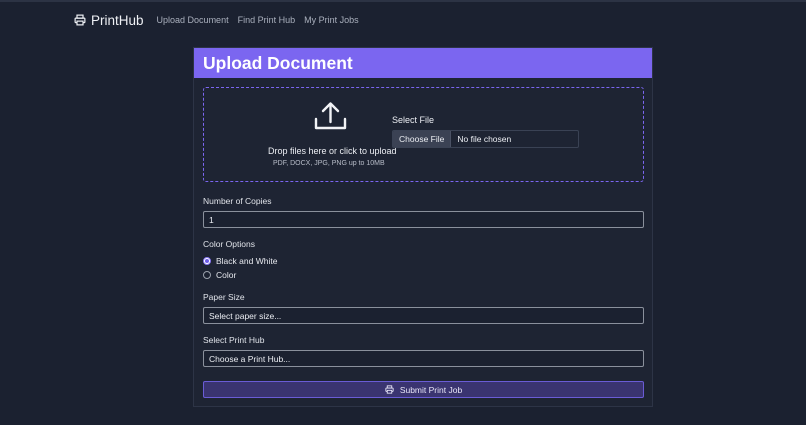  Describe the element at coordinates (329, 163) in the screenshot. I see `dropzone-hint: PDF, DOCX, JPG, PNG up to 10MB` at that location.